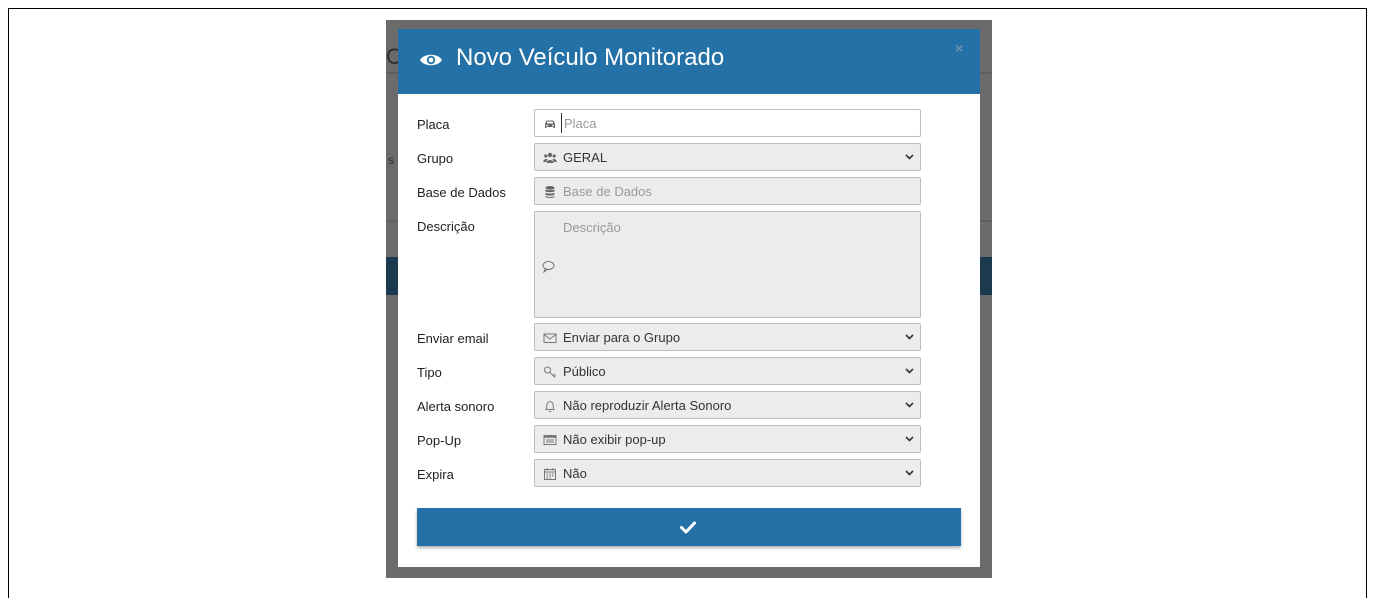 The height and width of the screenshot is (598, 1375). Describe the element at coordinates (456, 406) in the screenshot. I see `alerta-sonoro-label: Alerta sonoro` at that location.